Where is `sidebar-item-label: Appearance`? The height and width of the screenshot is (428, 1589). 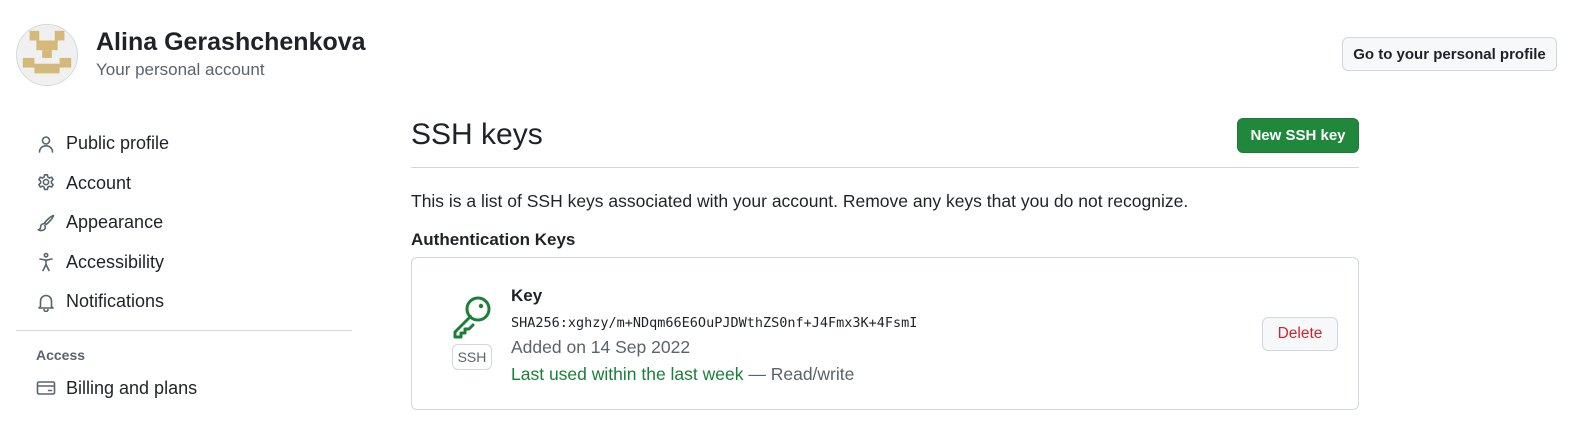 sidebar-item-label: Appearance is located at coordinates (115, 222).